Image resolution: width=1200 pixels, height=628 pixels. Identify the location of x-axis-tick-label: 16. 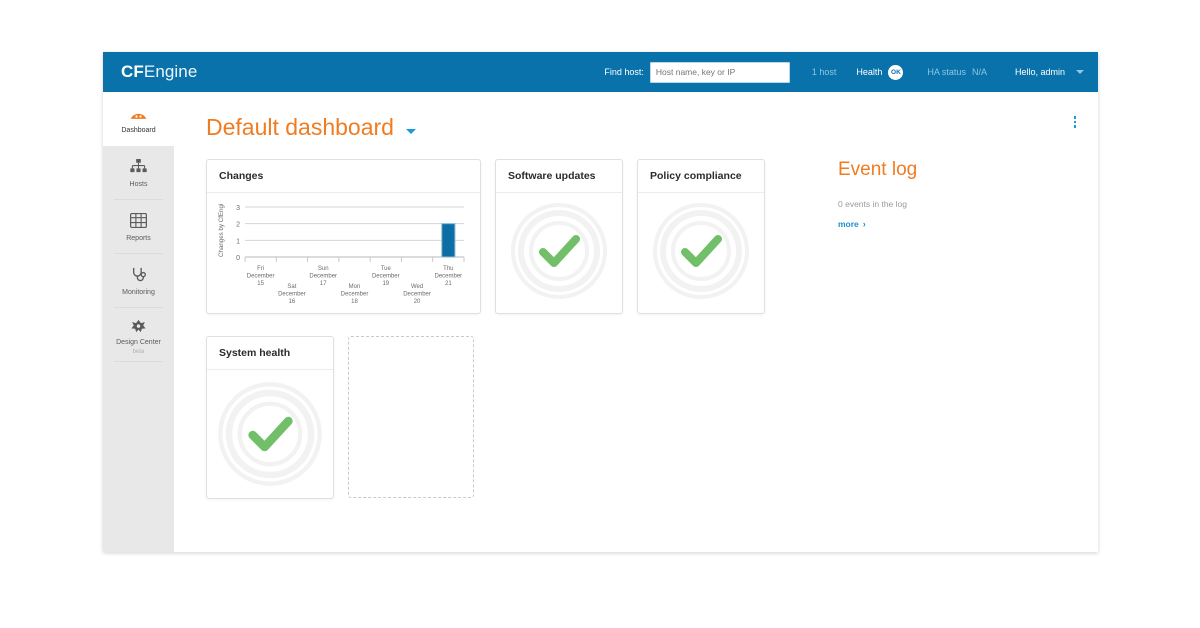
(292, 302).